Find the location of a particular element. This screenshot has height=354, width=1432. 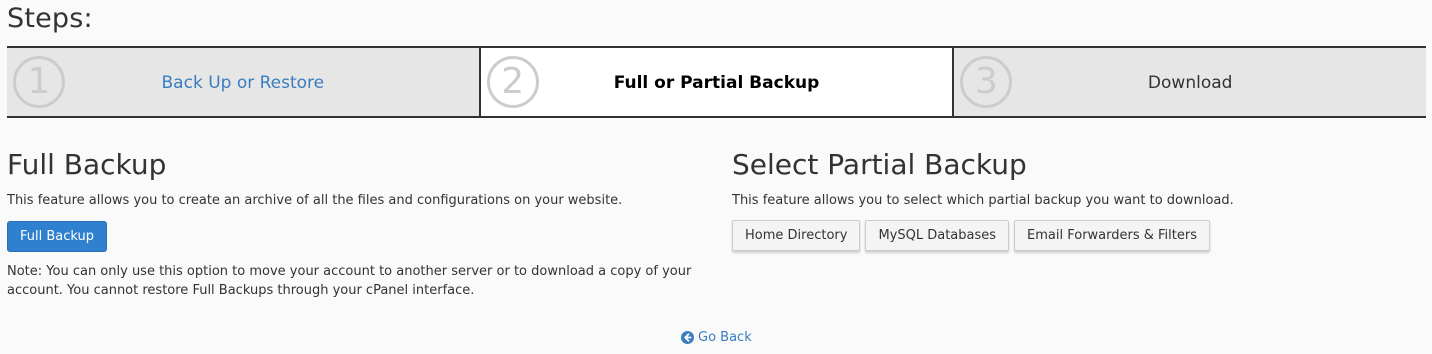

step-link-back-up-or-restore: Back Up or Restore is located at coordinates (243, 82).